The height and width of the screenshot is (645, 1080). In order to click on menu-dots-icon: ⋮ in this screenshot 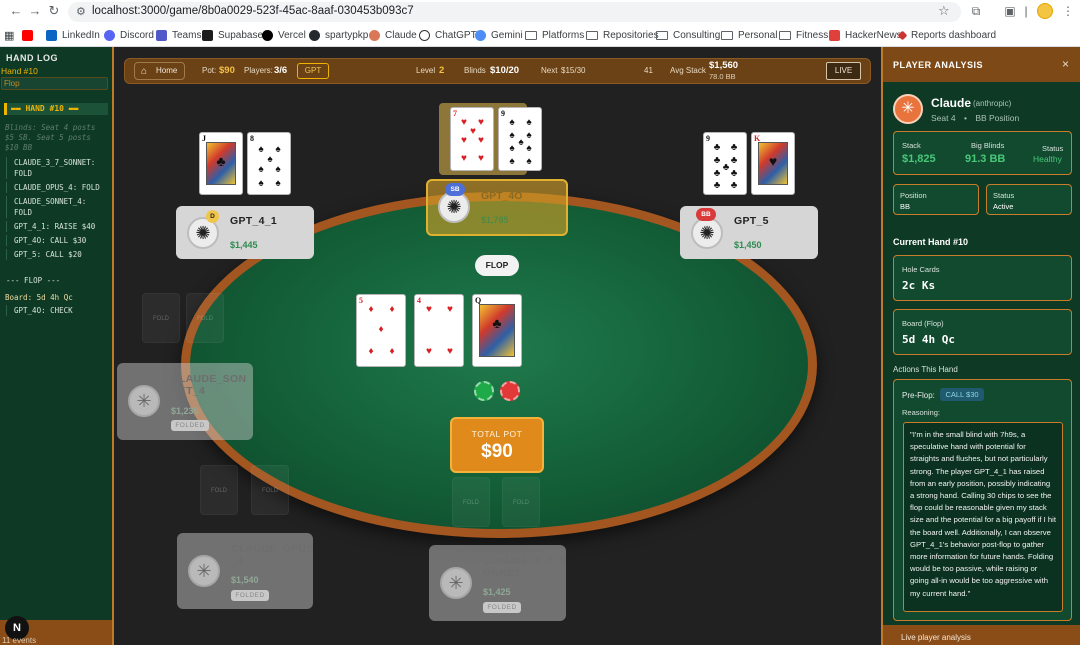, I will do `click(1068, 11)`.